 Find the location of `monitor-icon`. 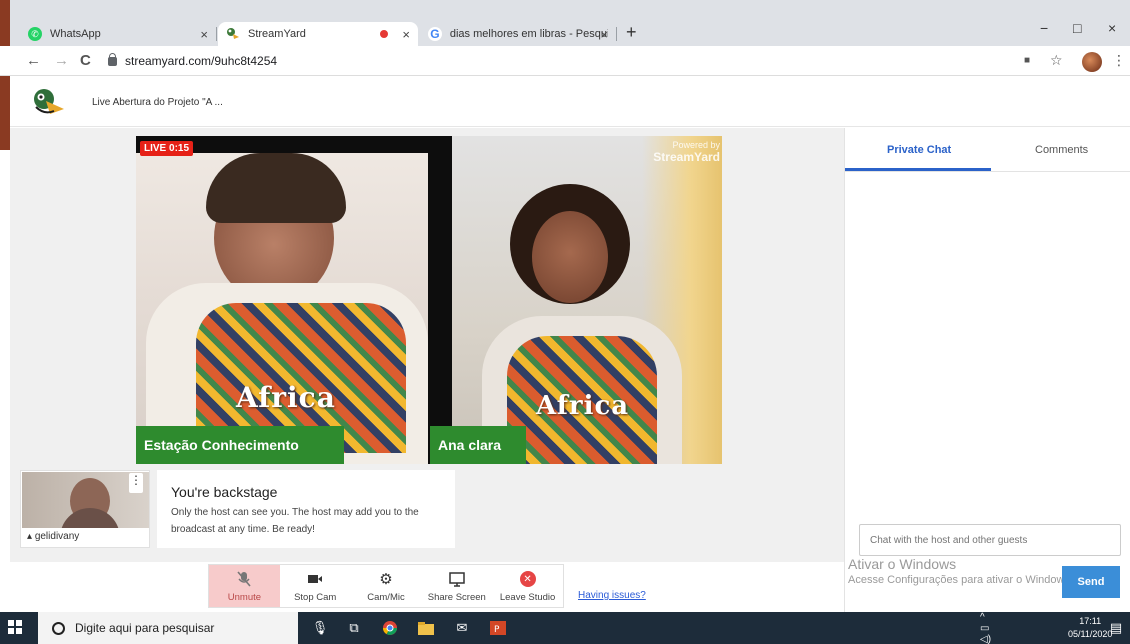

monitor-icon is located at coordinates (457, 579).